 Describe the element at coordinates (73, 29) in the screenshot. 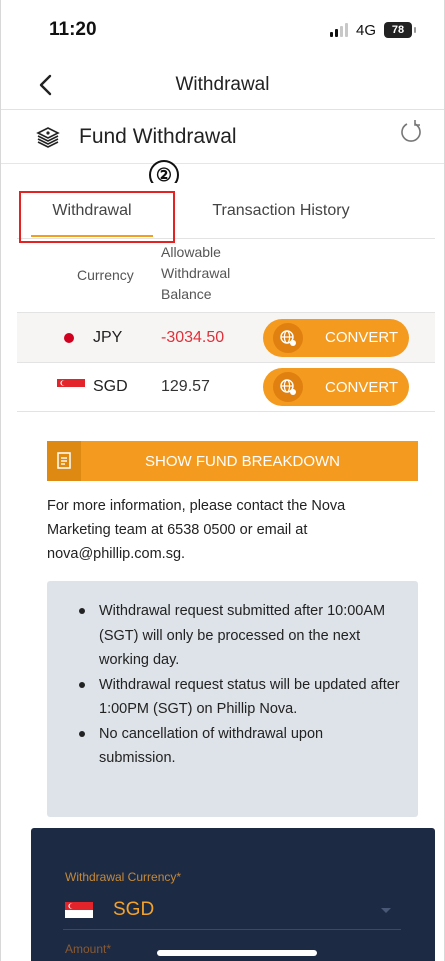

I see `status-time: 11:20` at that location.